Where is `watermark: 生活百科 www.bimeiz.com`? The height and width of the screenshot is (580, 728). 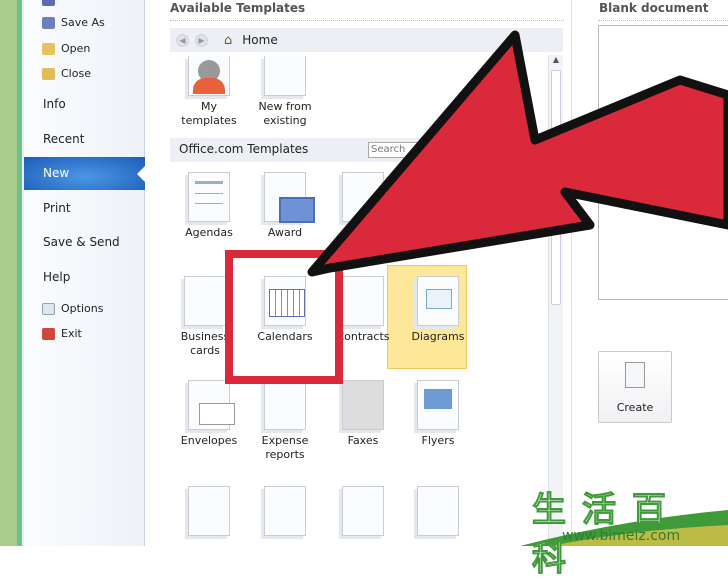 watermark: 生活百科 www.bimeiz.com is located at coordinates (624, 530).